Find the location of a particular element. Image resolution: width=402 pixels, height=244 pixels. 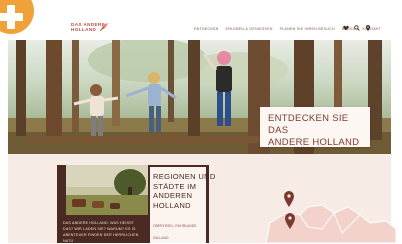

logo-flower-icon is located at coordinates (103, 27).